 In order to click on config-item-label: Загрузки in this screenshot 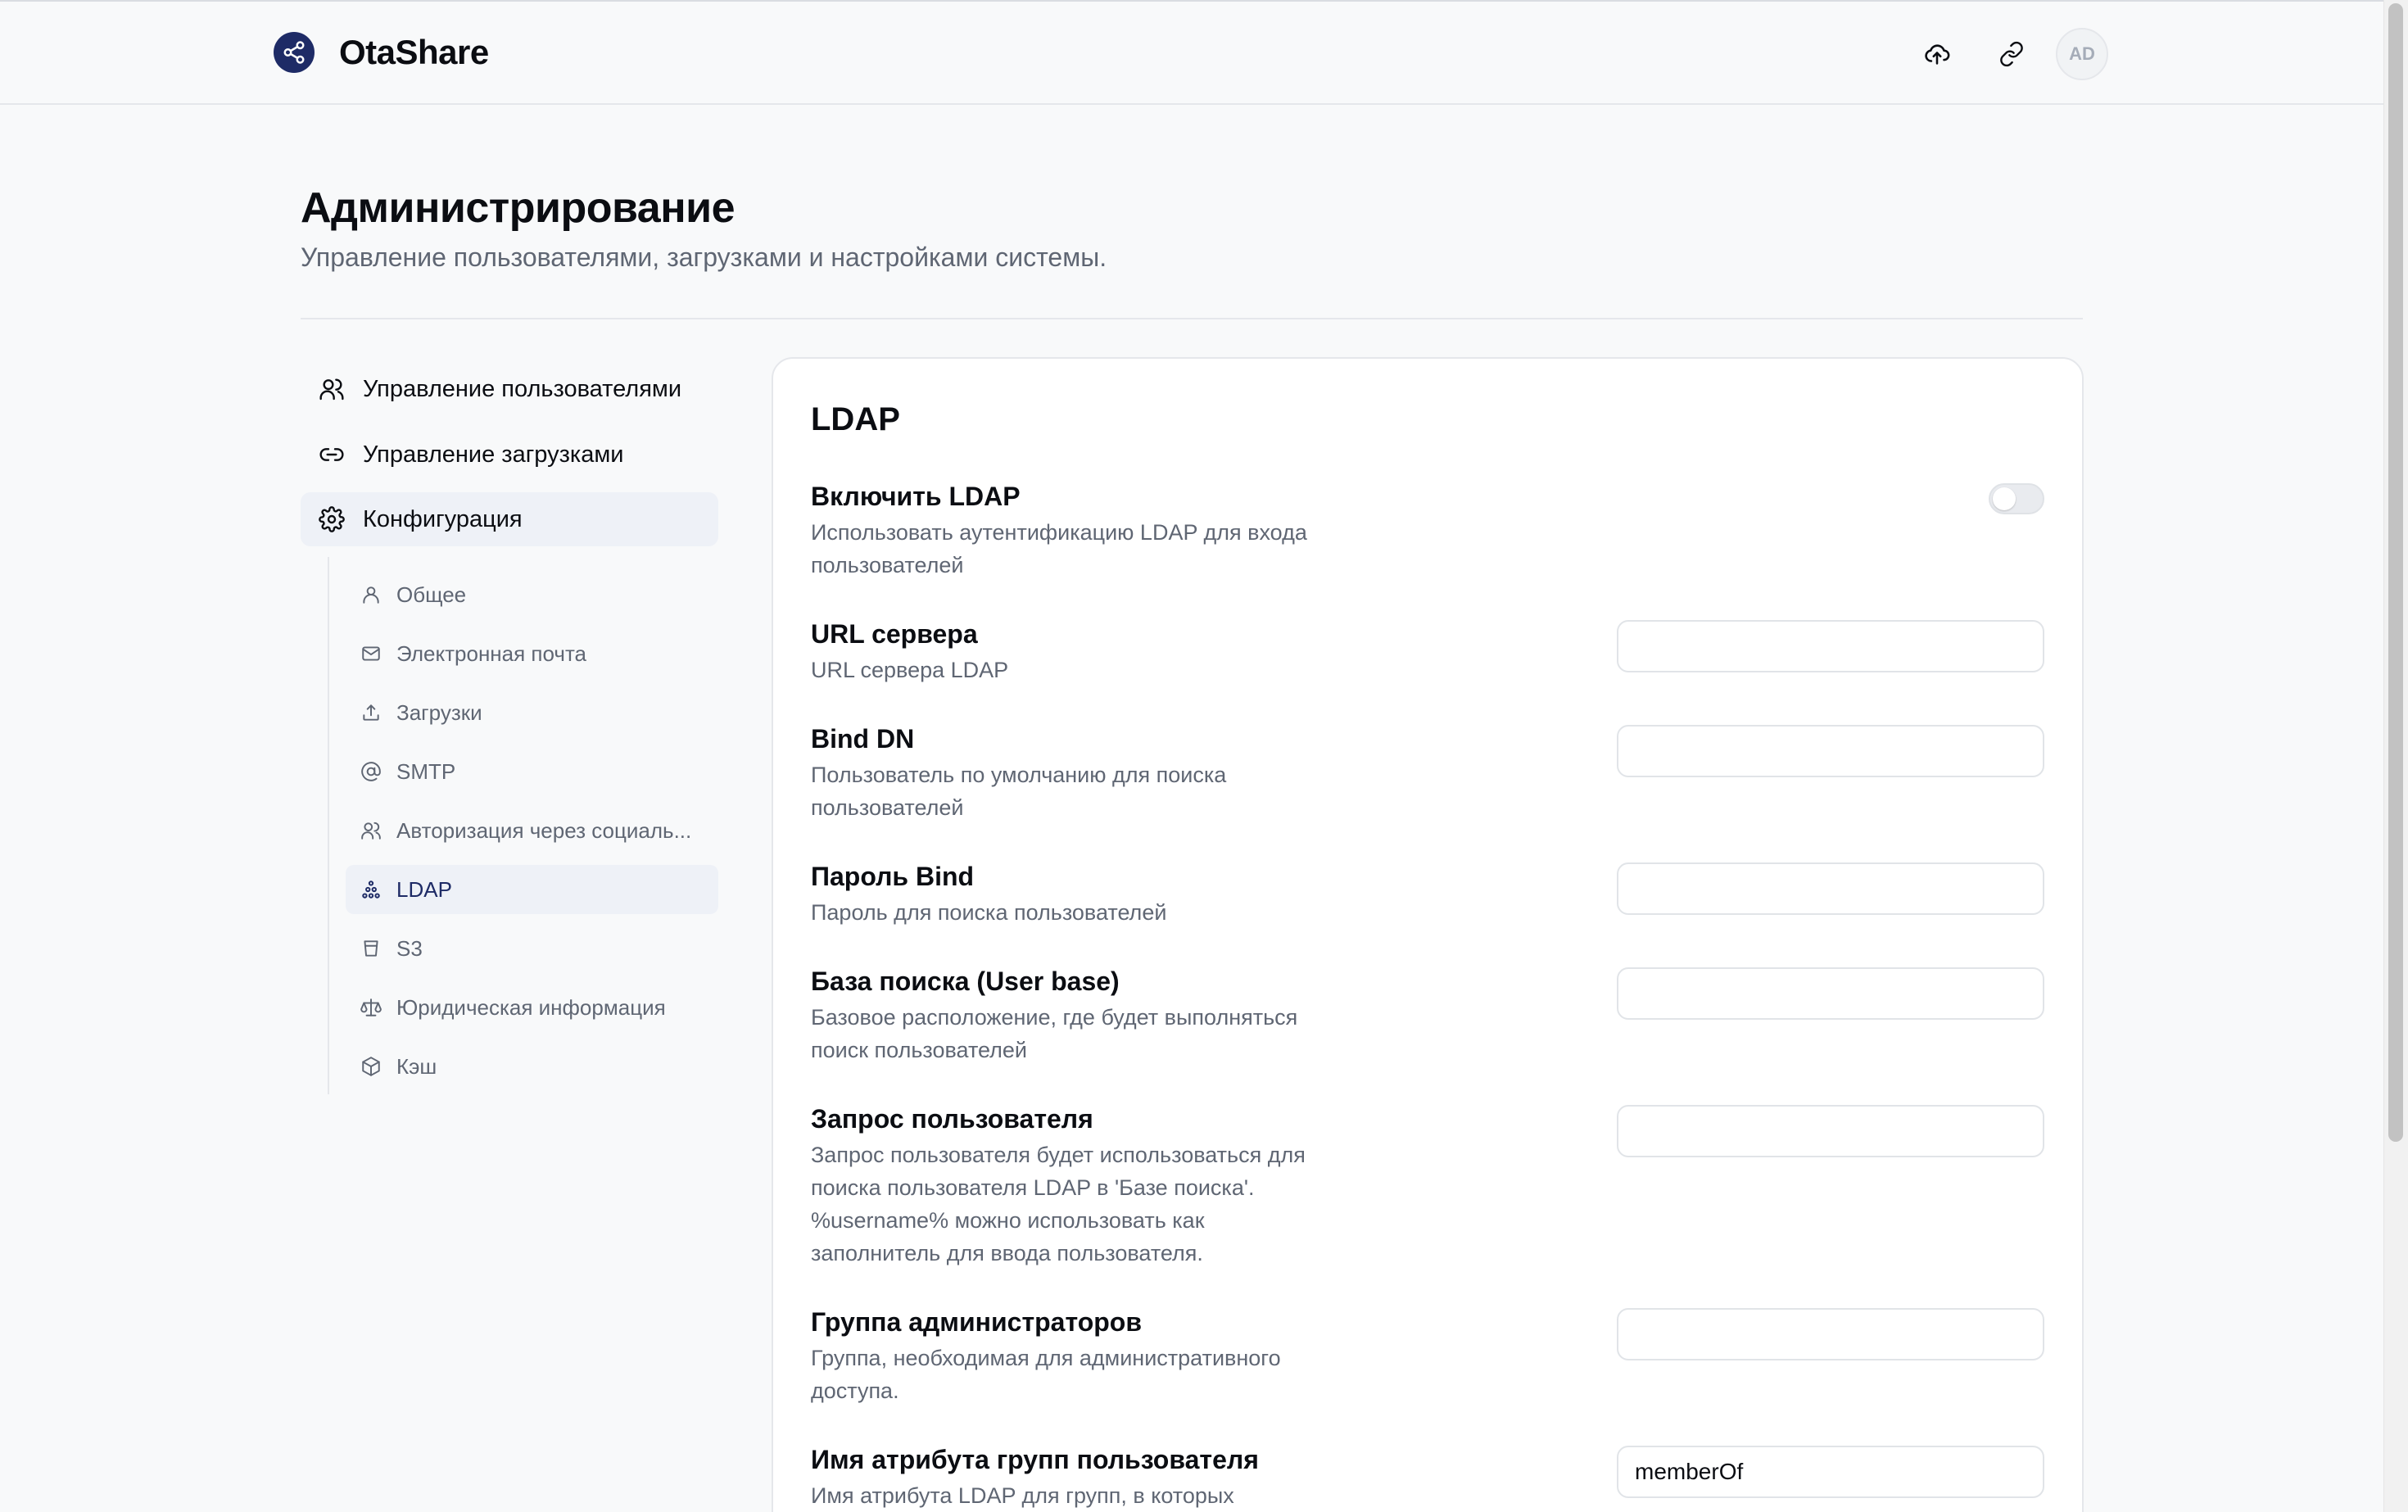, I will do `click(439, 712)`.